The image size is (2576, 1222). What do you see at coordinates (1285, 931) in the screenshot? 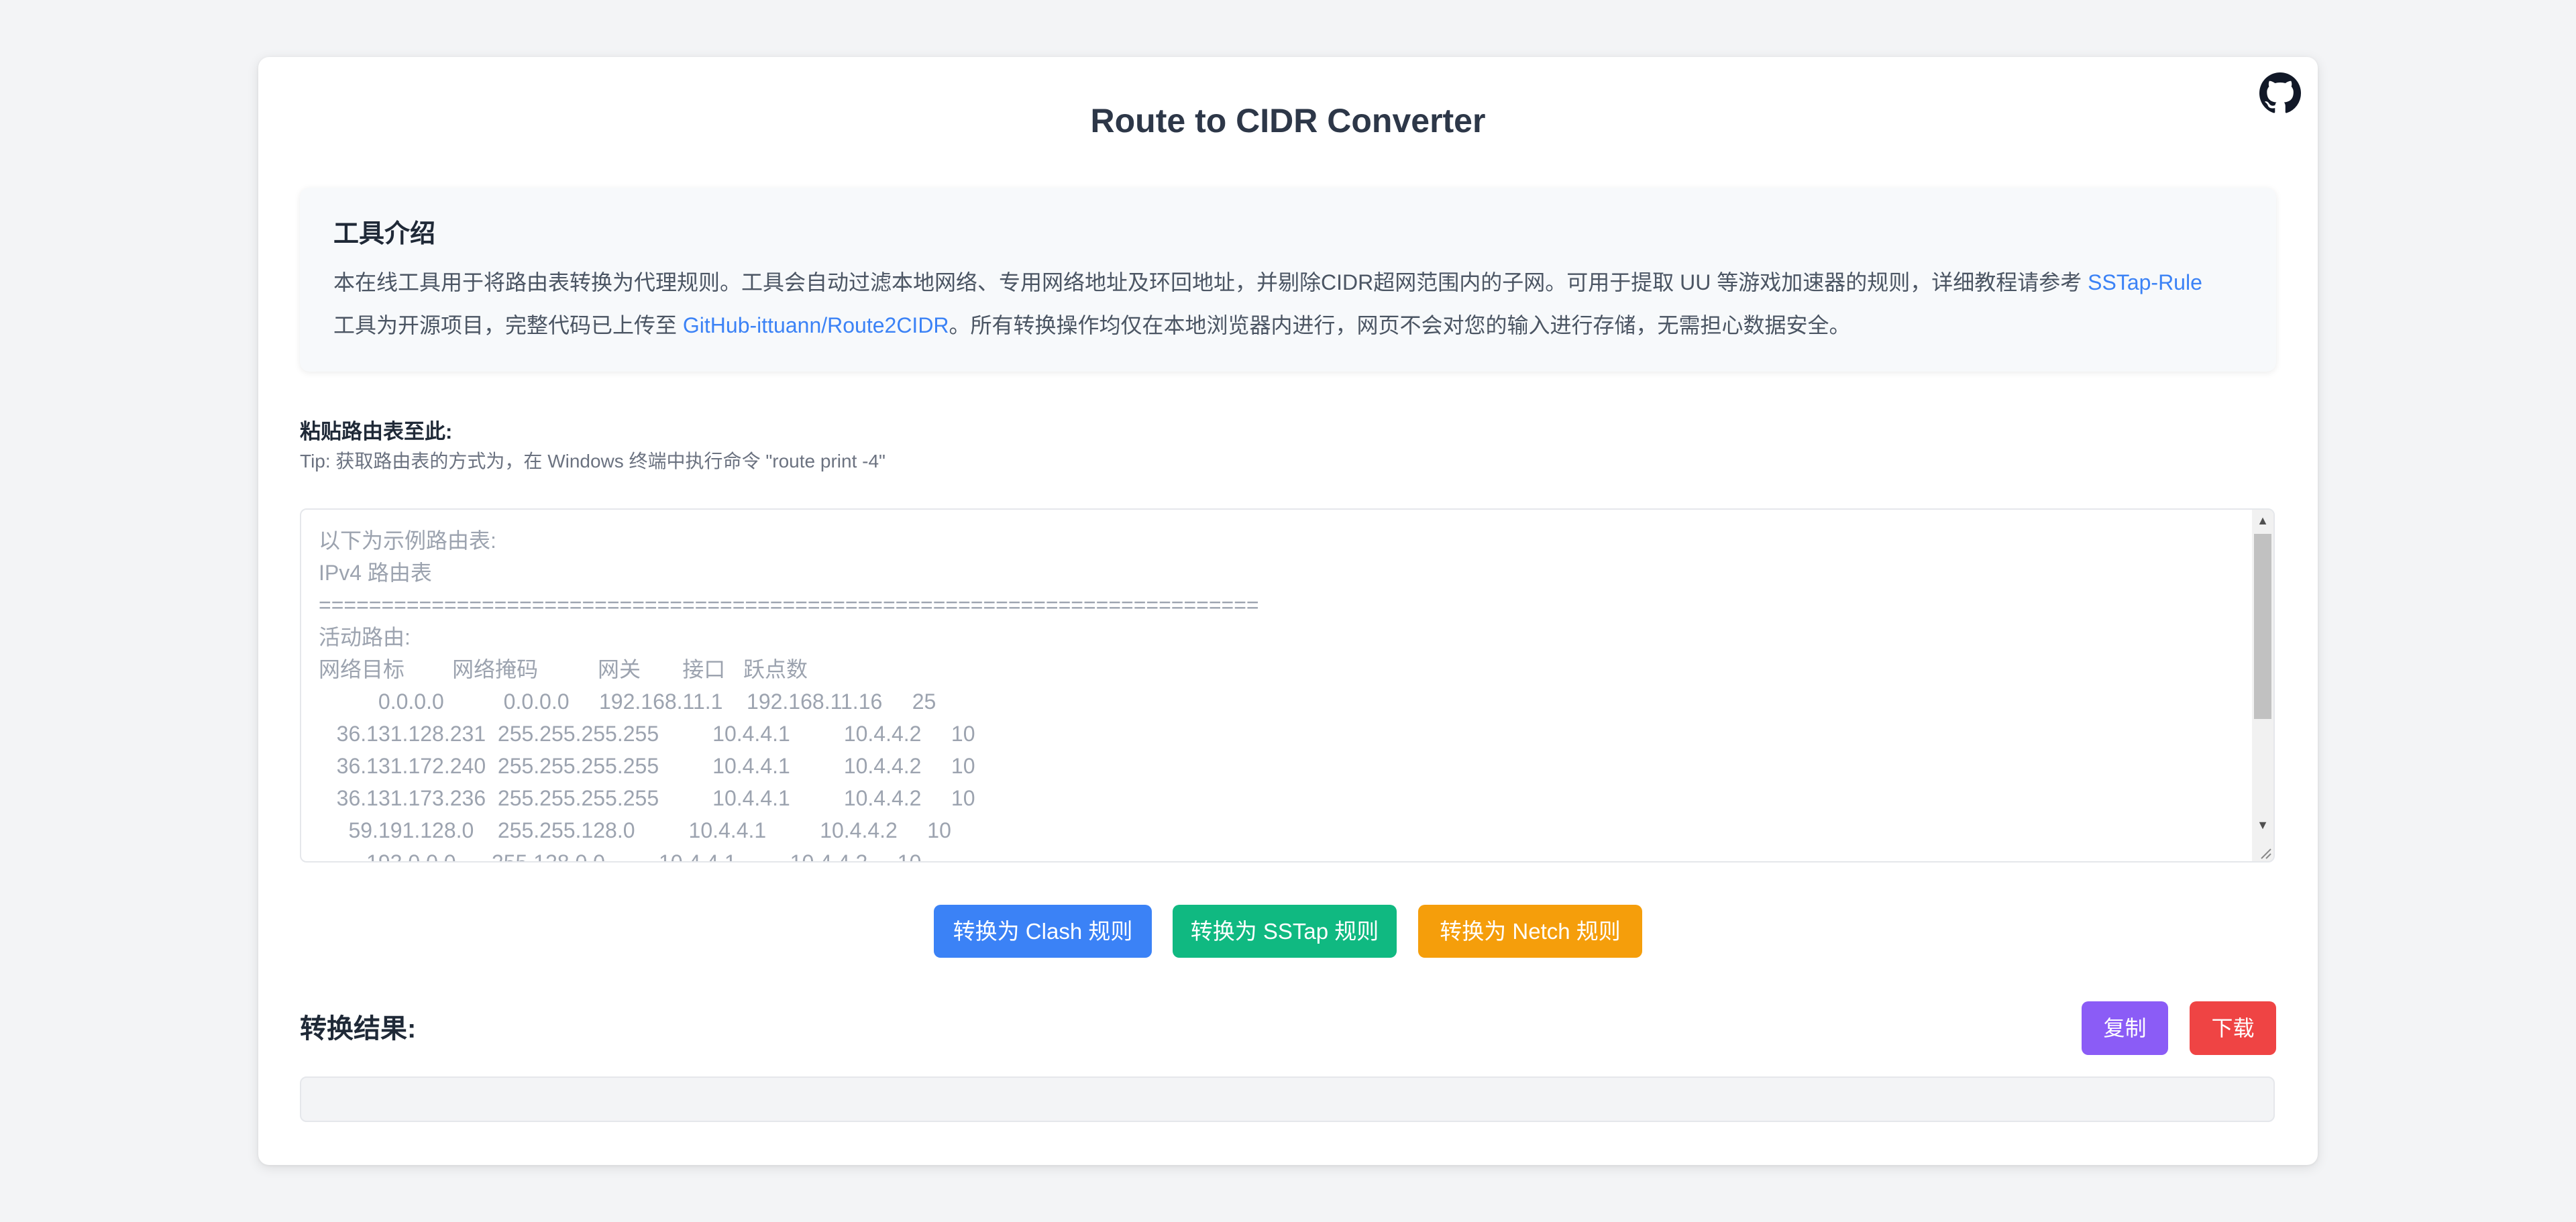
I see `convert-sstap-button: 转换为 SSTap 规则` at bounding box center [1285, 931].